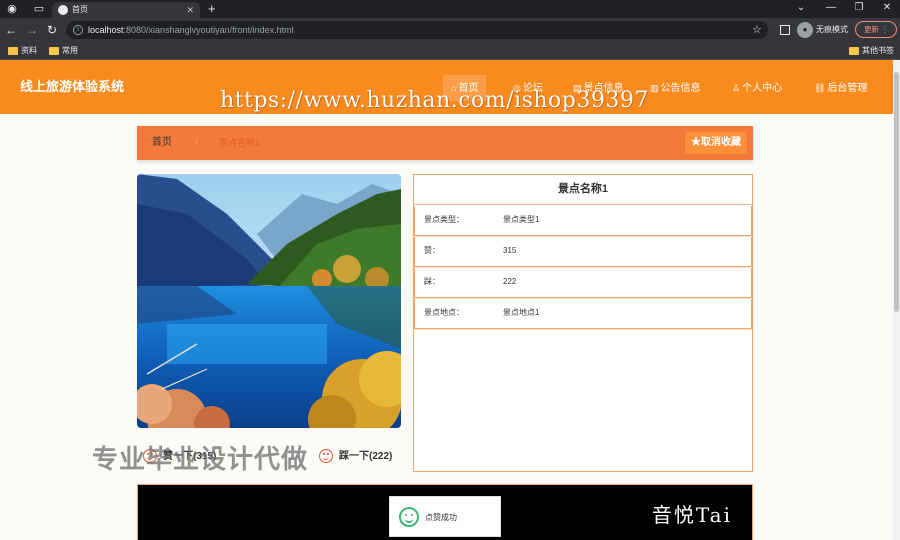 Image resolution: width=900 pixels, height=540 pixels. What do you see at coordinates (445, 143) in the screenshot?
I see `breadcrumb: 首页 / 景点名称1 ★取消收藏` at bounding box center [445, 143].